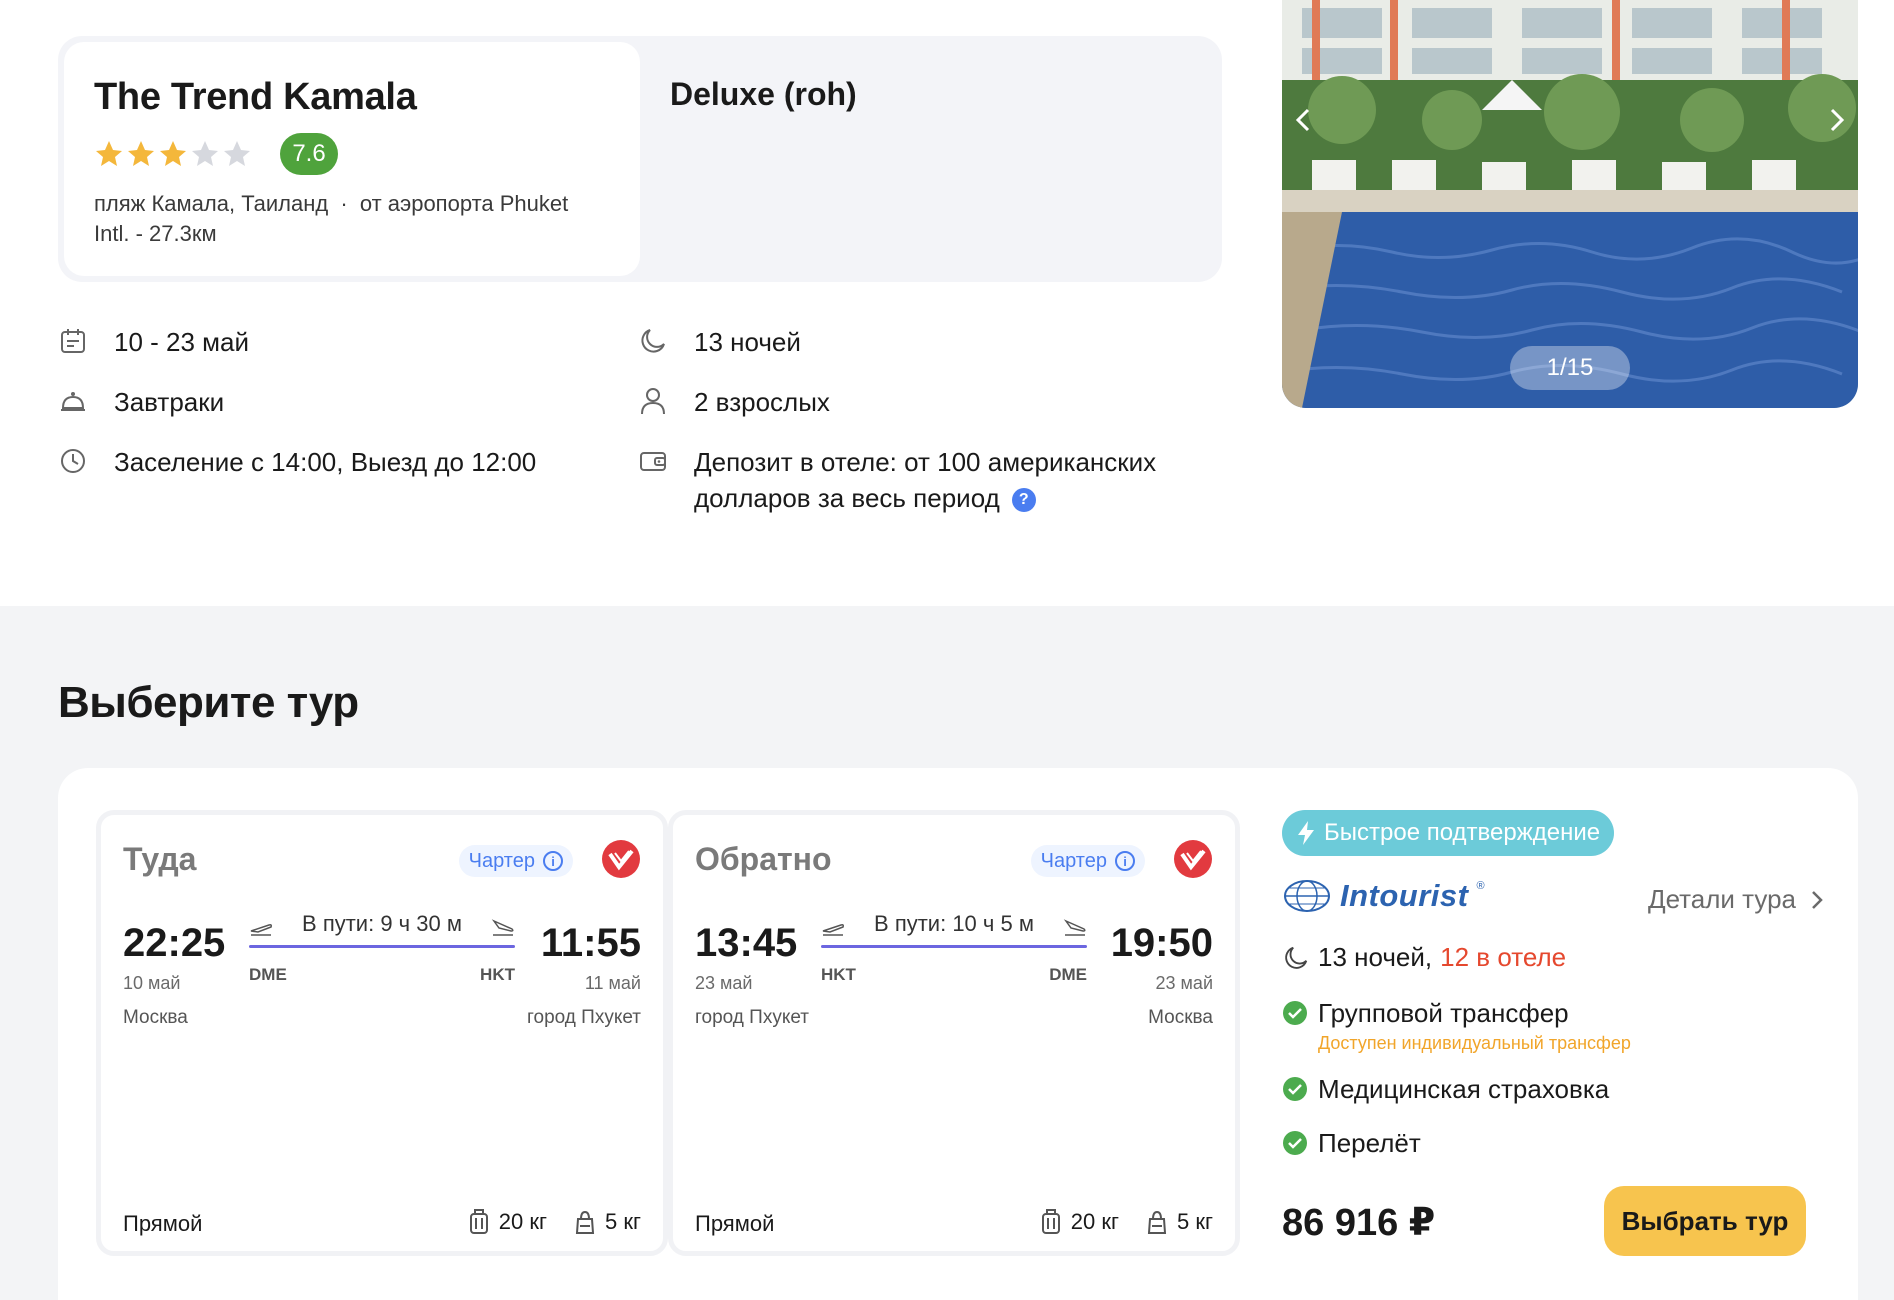 This screenshot has width=1894, height=1300. What do you see at coordinates (497, 974) in the screenshot?
I see `arrival-airport-code: HKT` at bounding box center [497, 974].